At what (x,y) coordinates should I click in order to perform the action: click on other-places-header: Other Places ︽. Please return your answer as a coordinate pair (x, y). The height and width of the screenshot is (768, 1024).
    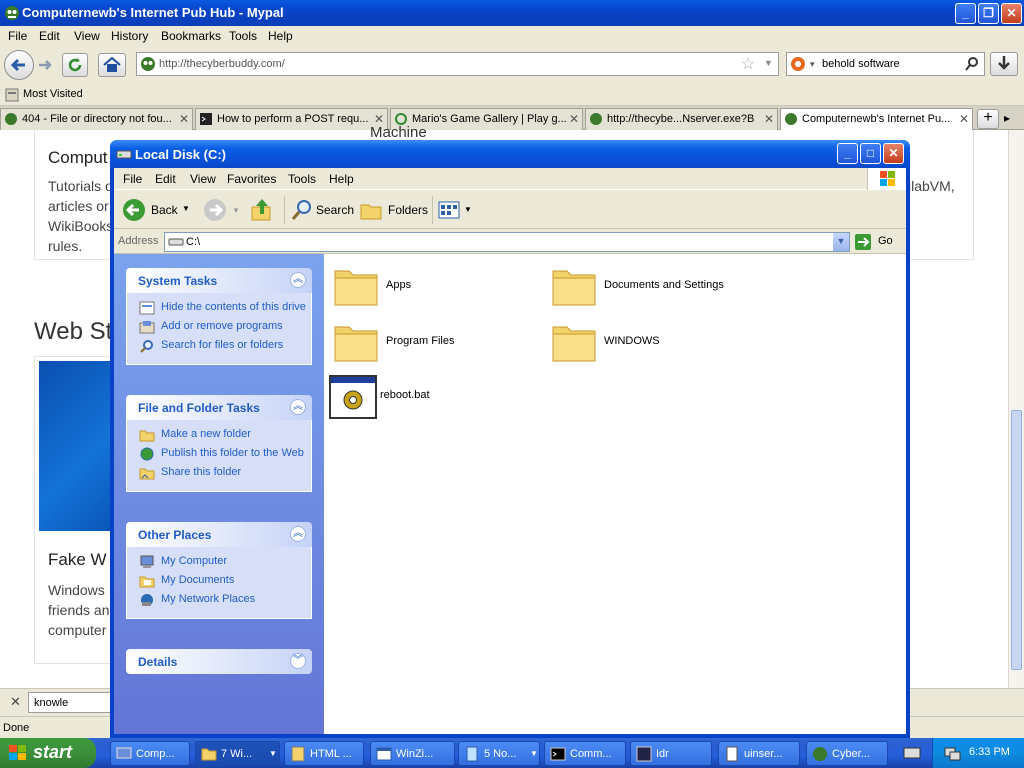
    Looking at the image, I should click on (219, 534).